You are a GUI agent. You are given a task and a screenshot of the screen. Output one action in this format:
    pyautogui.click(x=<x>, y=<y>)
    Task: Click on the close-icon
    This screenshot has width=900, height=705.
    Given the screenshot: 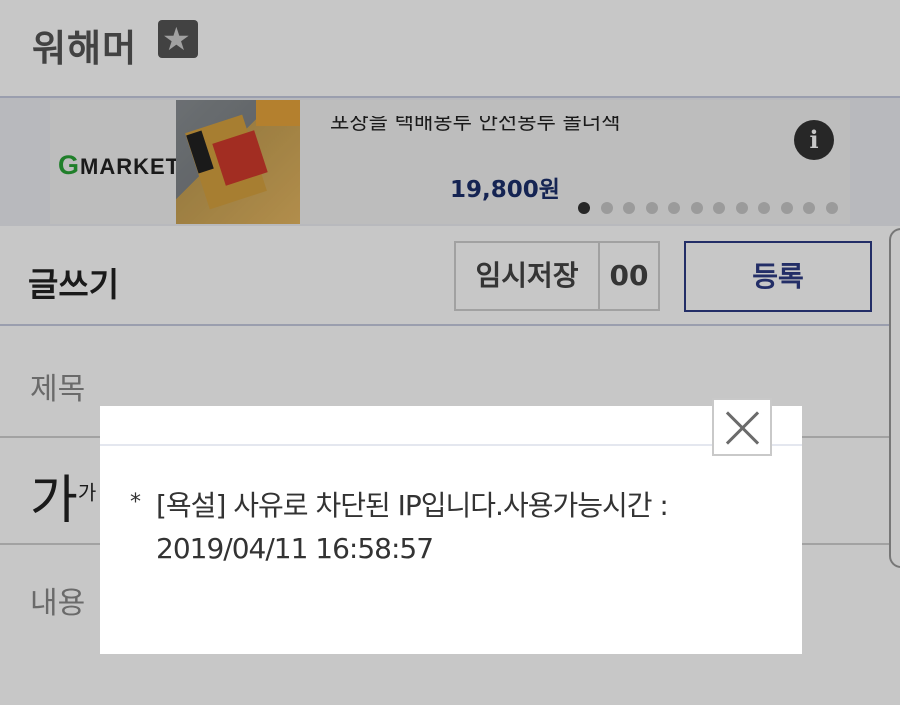 What is the action you would take?
    pyautogui.click(x=742, y=427)
    